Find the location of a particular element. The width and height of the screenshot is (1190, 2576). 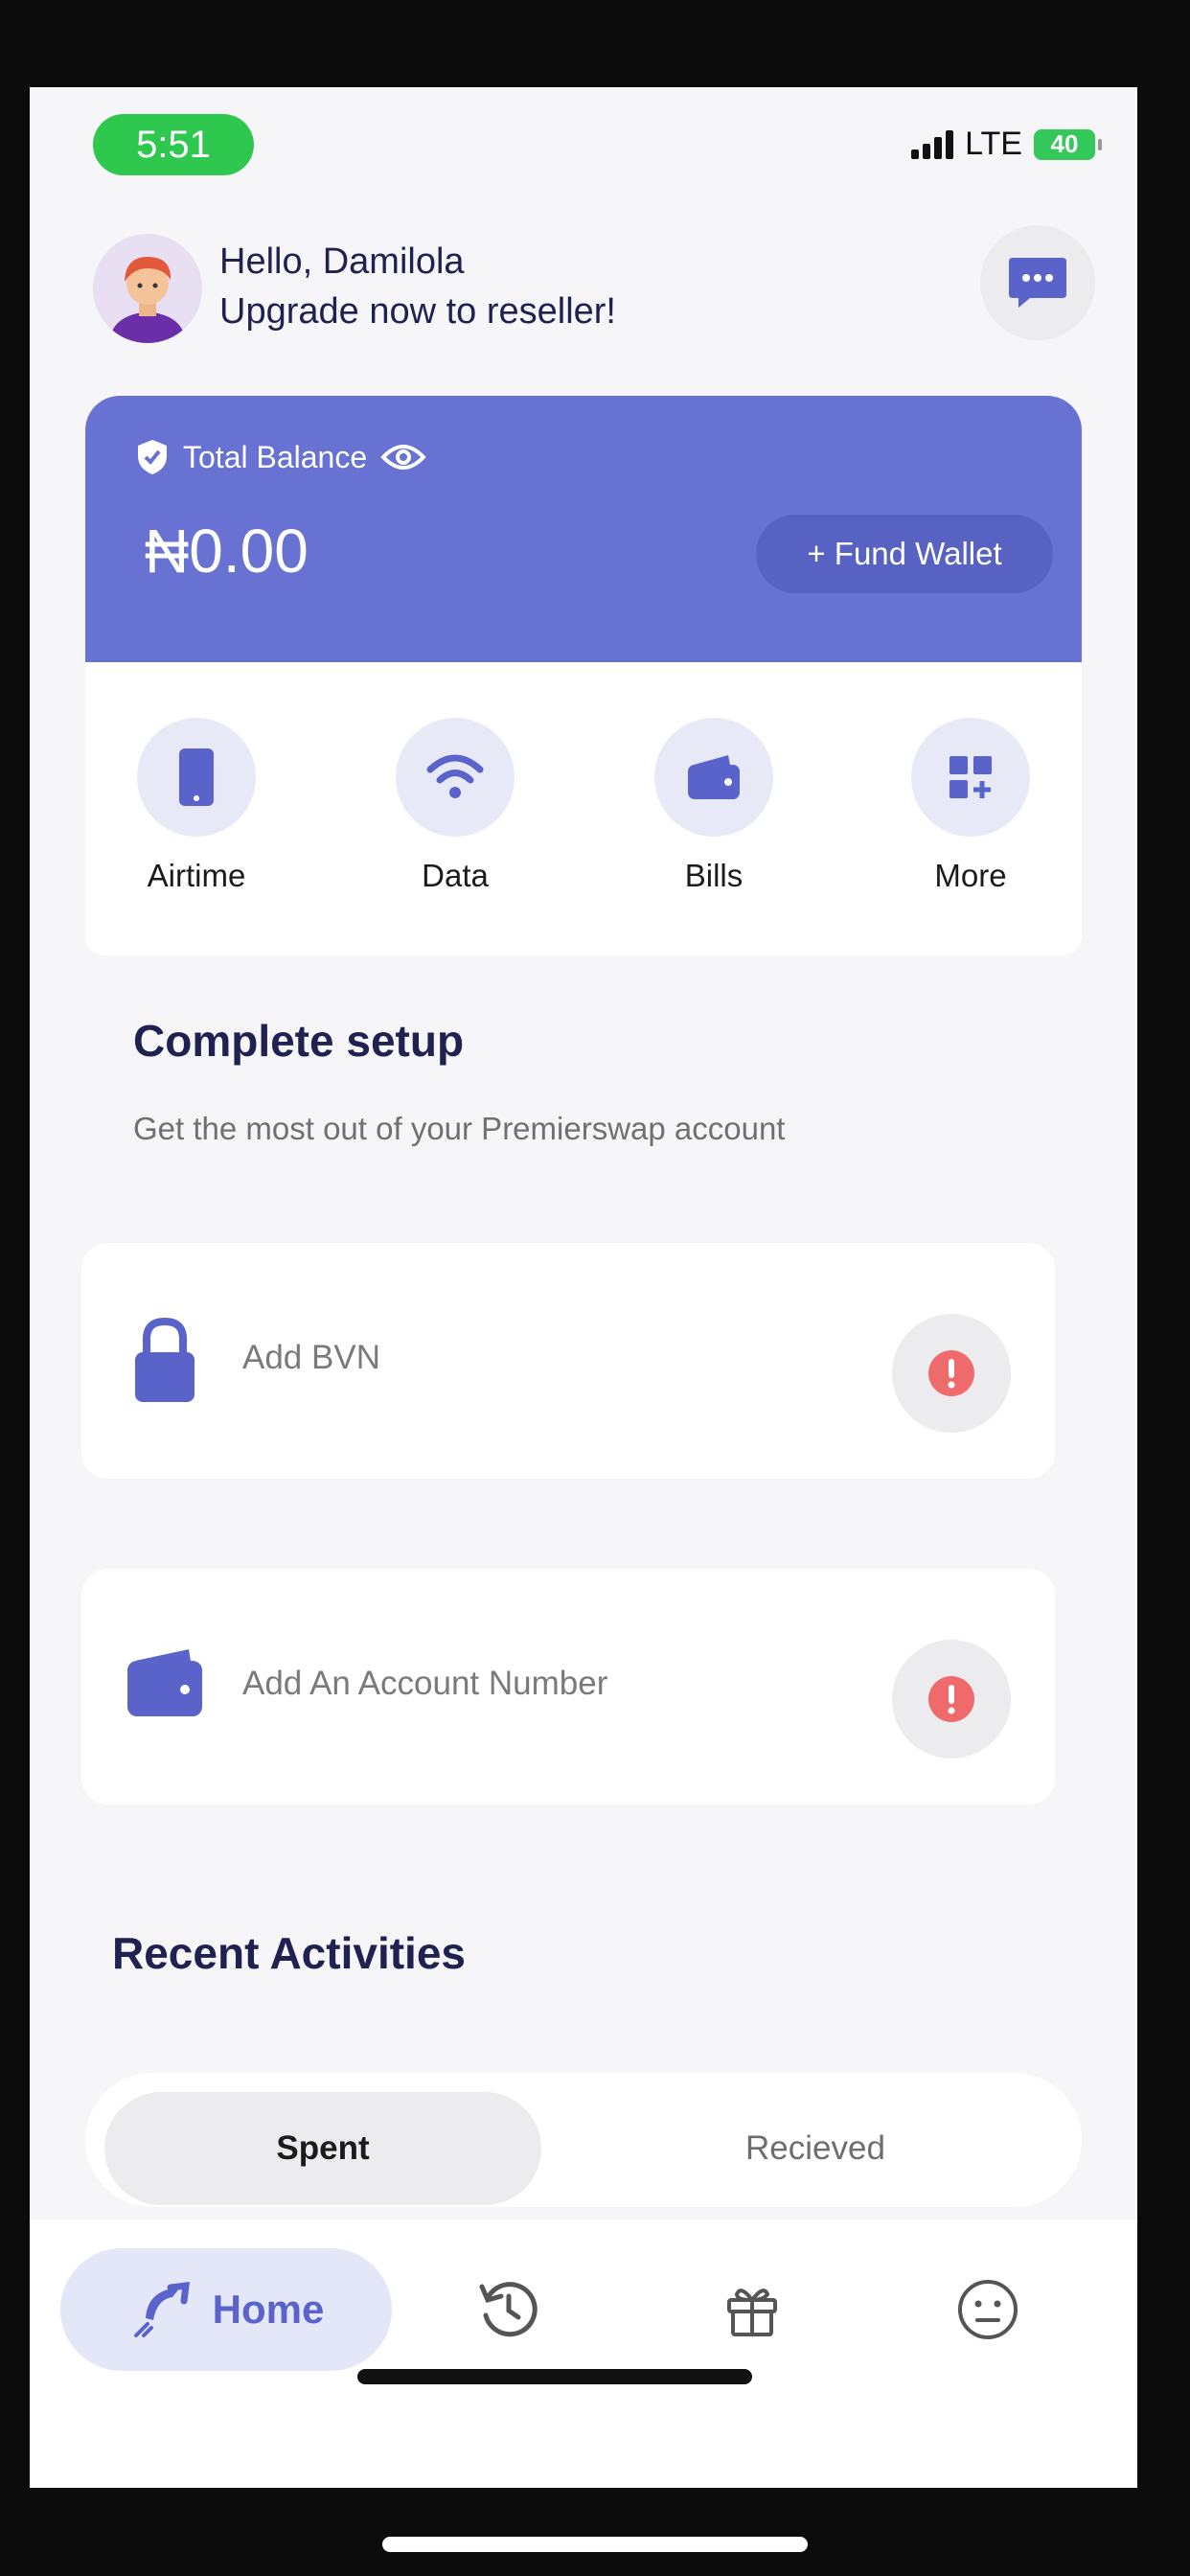

nav-rewards is located at coordinates (753, 2309).